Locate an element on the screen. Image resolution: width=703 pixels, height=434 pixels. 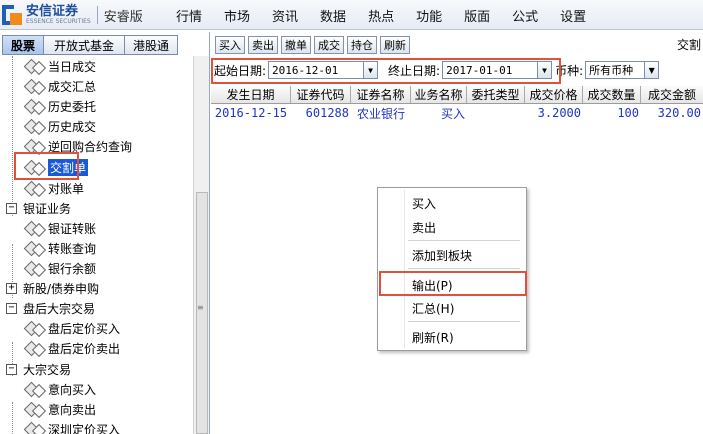
logo-divider is located at coordinates (97, 15).